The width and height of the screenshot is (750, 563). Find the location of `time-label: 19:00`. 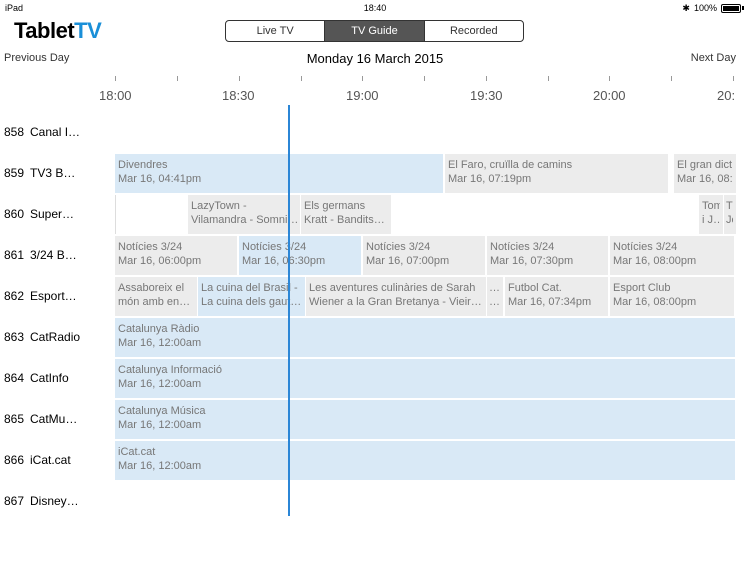

time-label: 19:00 is located at coordinates (362, 95).